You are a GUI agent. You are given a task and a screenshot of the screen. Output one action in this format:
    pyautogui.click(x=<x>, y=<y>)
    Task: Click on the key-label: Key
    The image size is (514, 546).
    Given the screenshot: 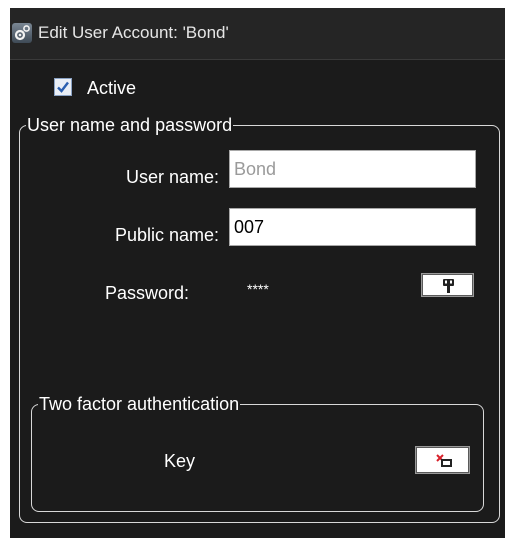 What is the action you would take?
    pyautogui.click(x=180, y=461)
    